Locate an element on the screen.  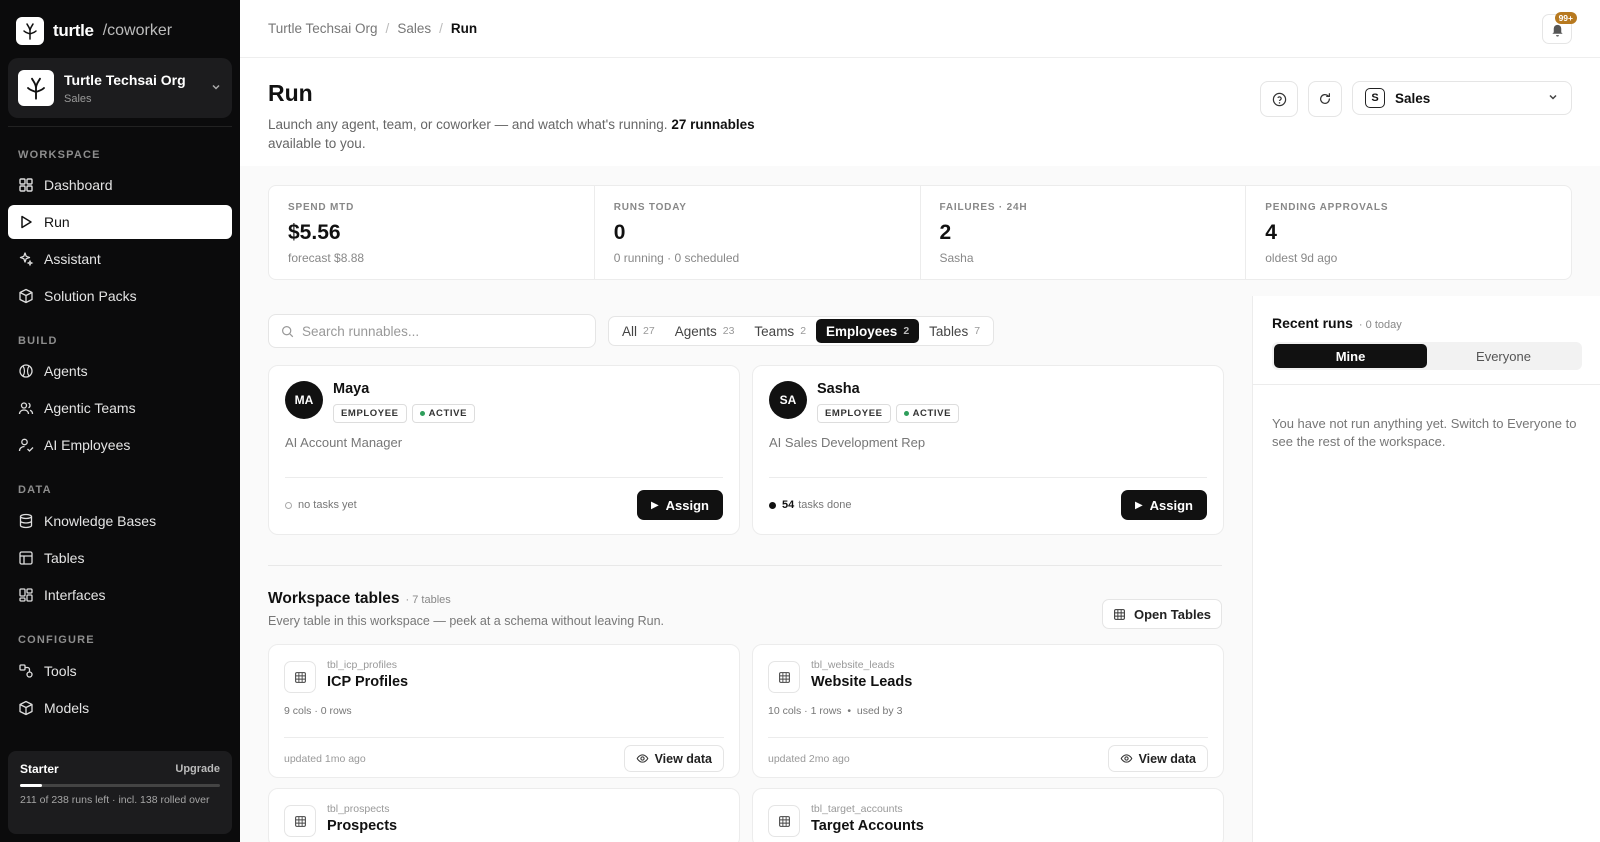
filled-circle-icon is located at coordinates (772, 505).